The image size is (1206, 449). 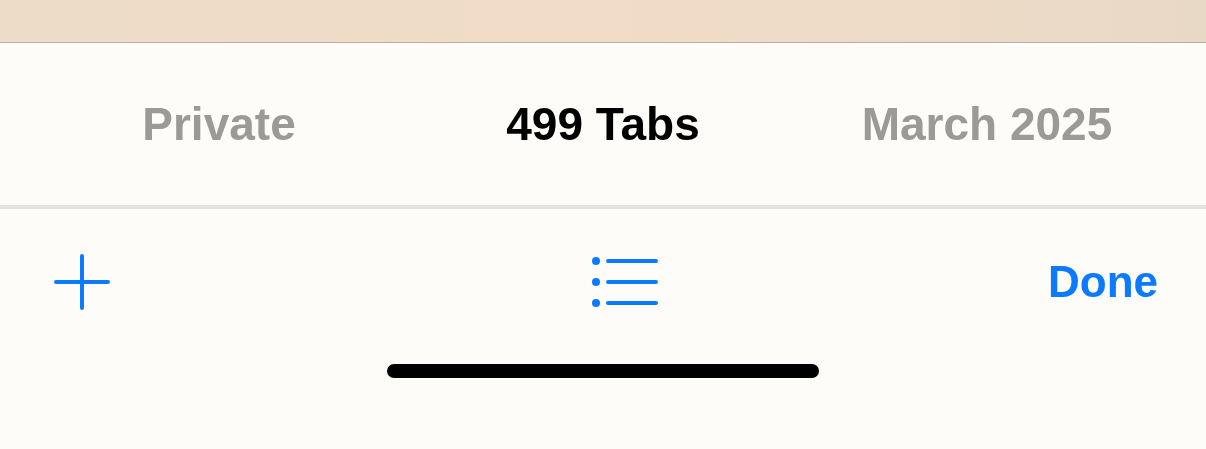 I want to click on list-icon, so click(x=625, y=282).